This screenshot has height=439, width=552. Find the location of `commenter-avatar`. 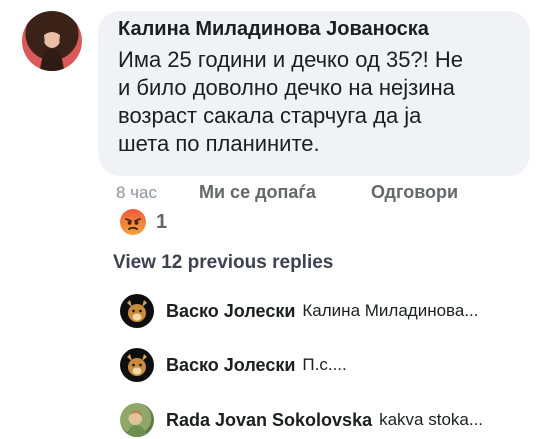

commenter-avatar is located at coordinates (52, 41).